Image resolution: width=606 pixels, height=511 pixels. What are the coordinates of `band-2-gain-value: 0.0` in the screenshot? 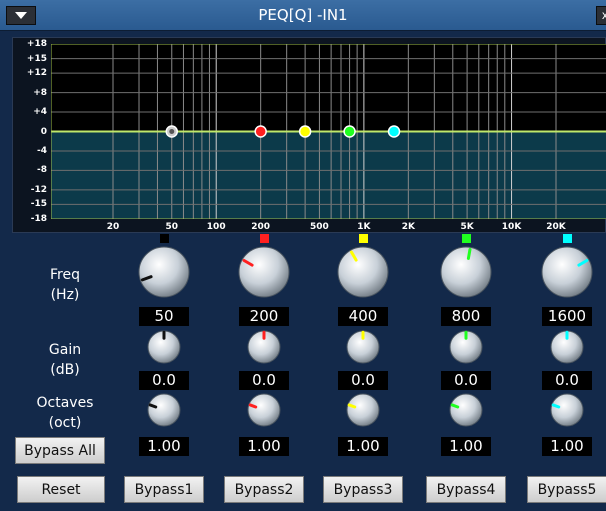 It's located at (264, 380).